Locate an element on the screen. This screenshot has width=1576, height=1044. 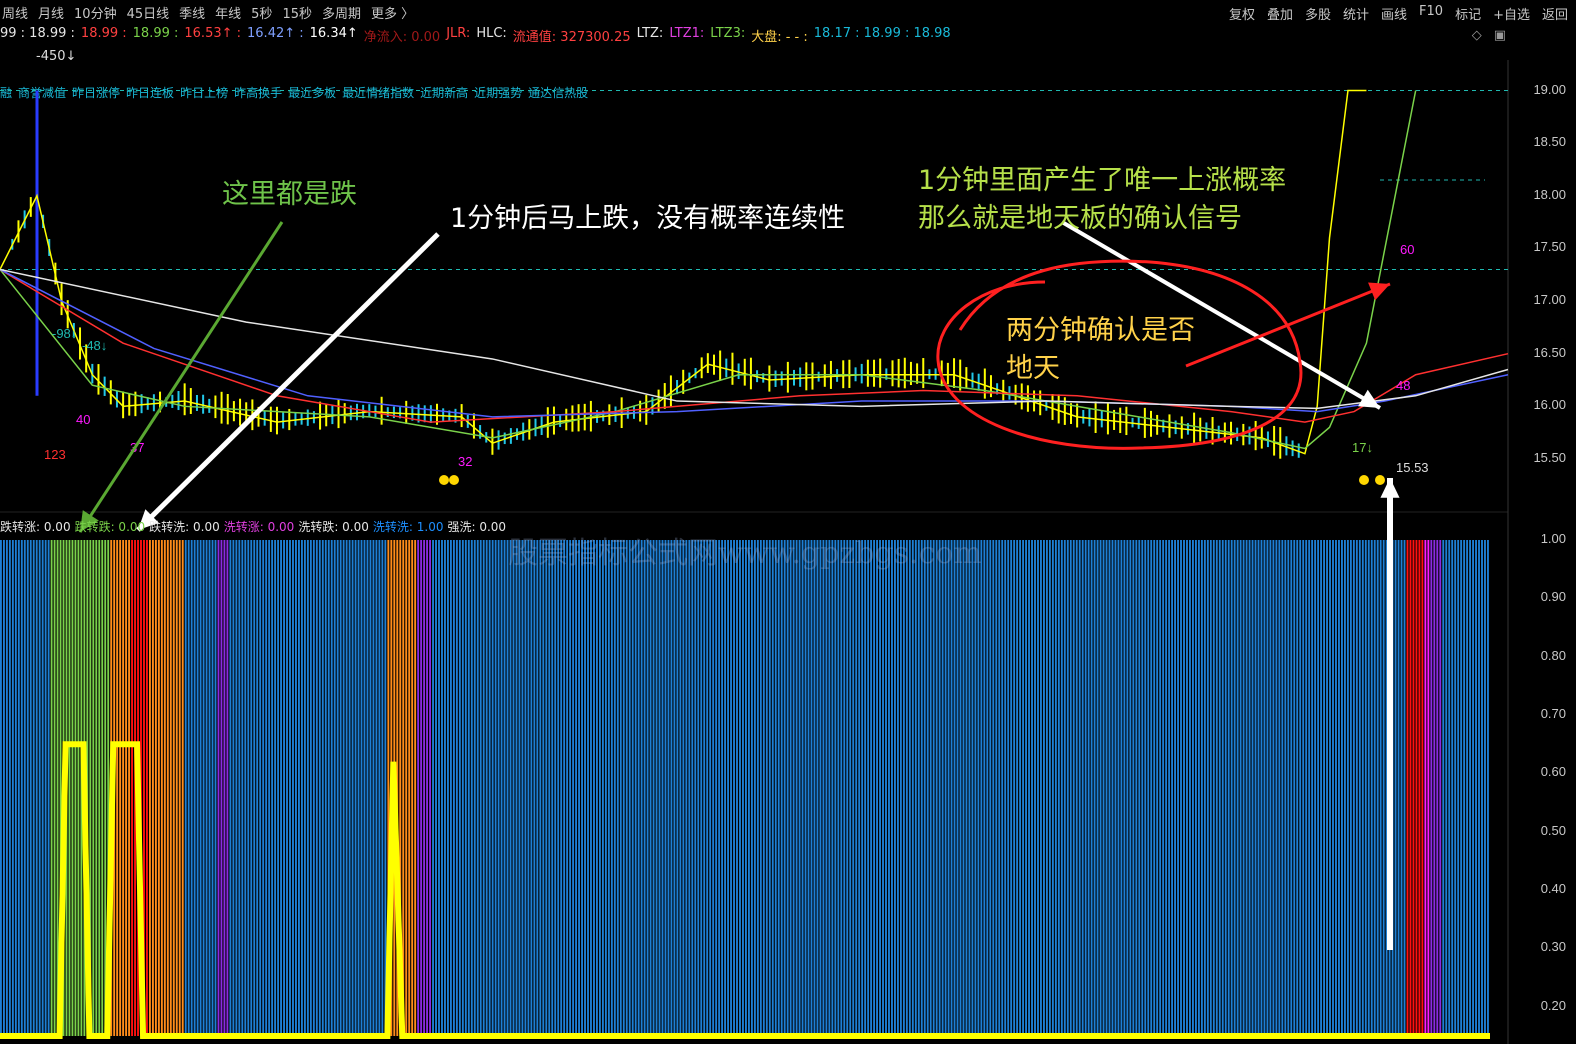
arrow-after-1min is located at coordinates (288, 382).